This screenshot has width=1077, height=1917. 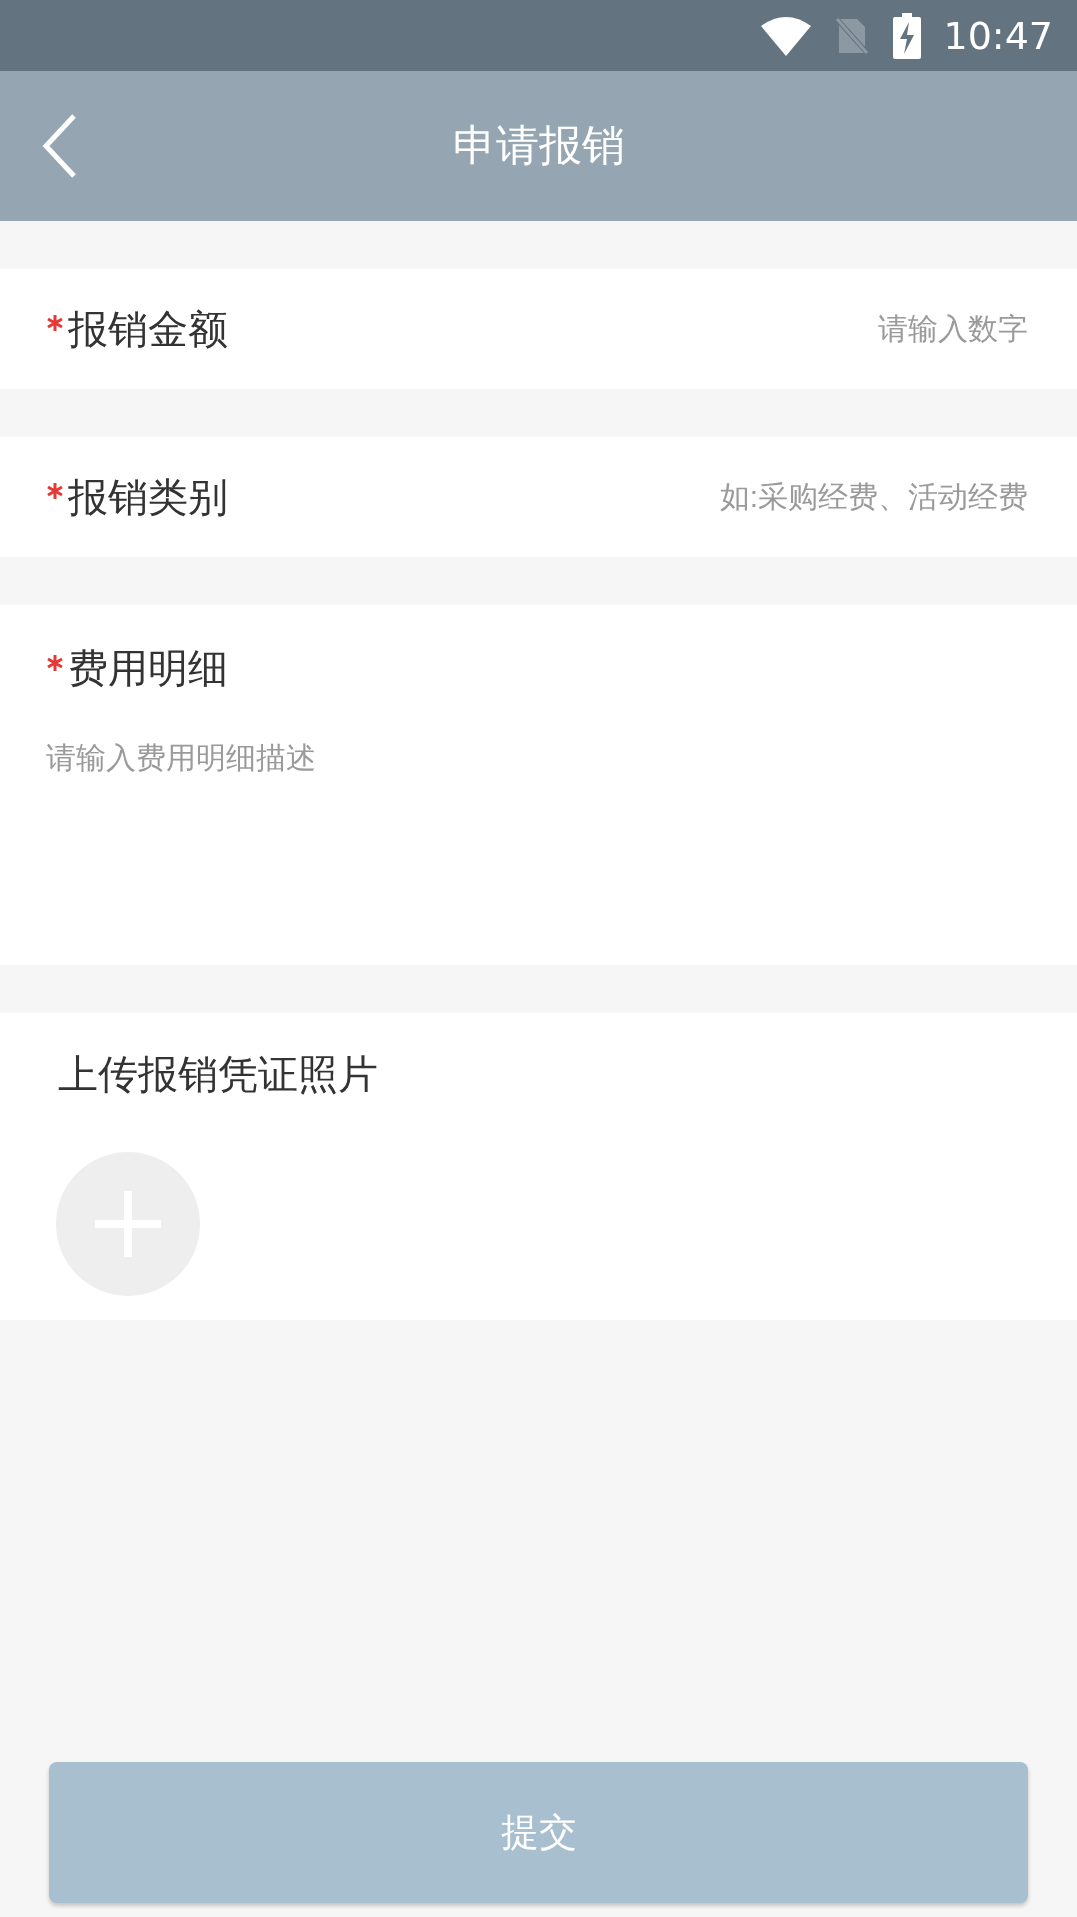 I want to click on field-label: 报销类别, so click(x=148, y=497).